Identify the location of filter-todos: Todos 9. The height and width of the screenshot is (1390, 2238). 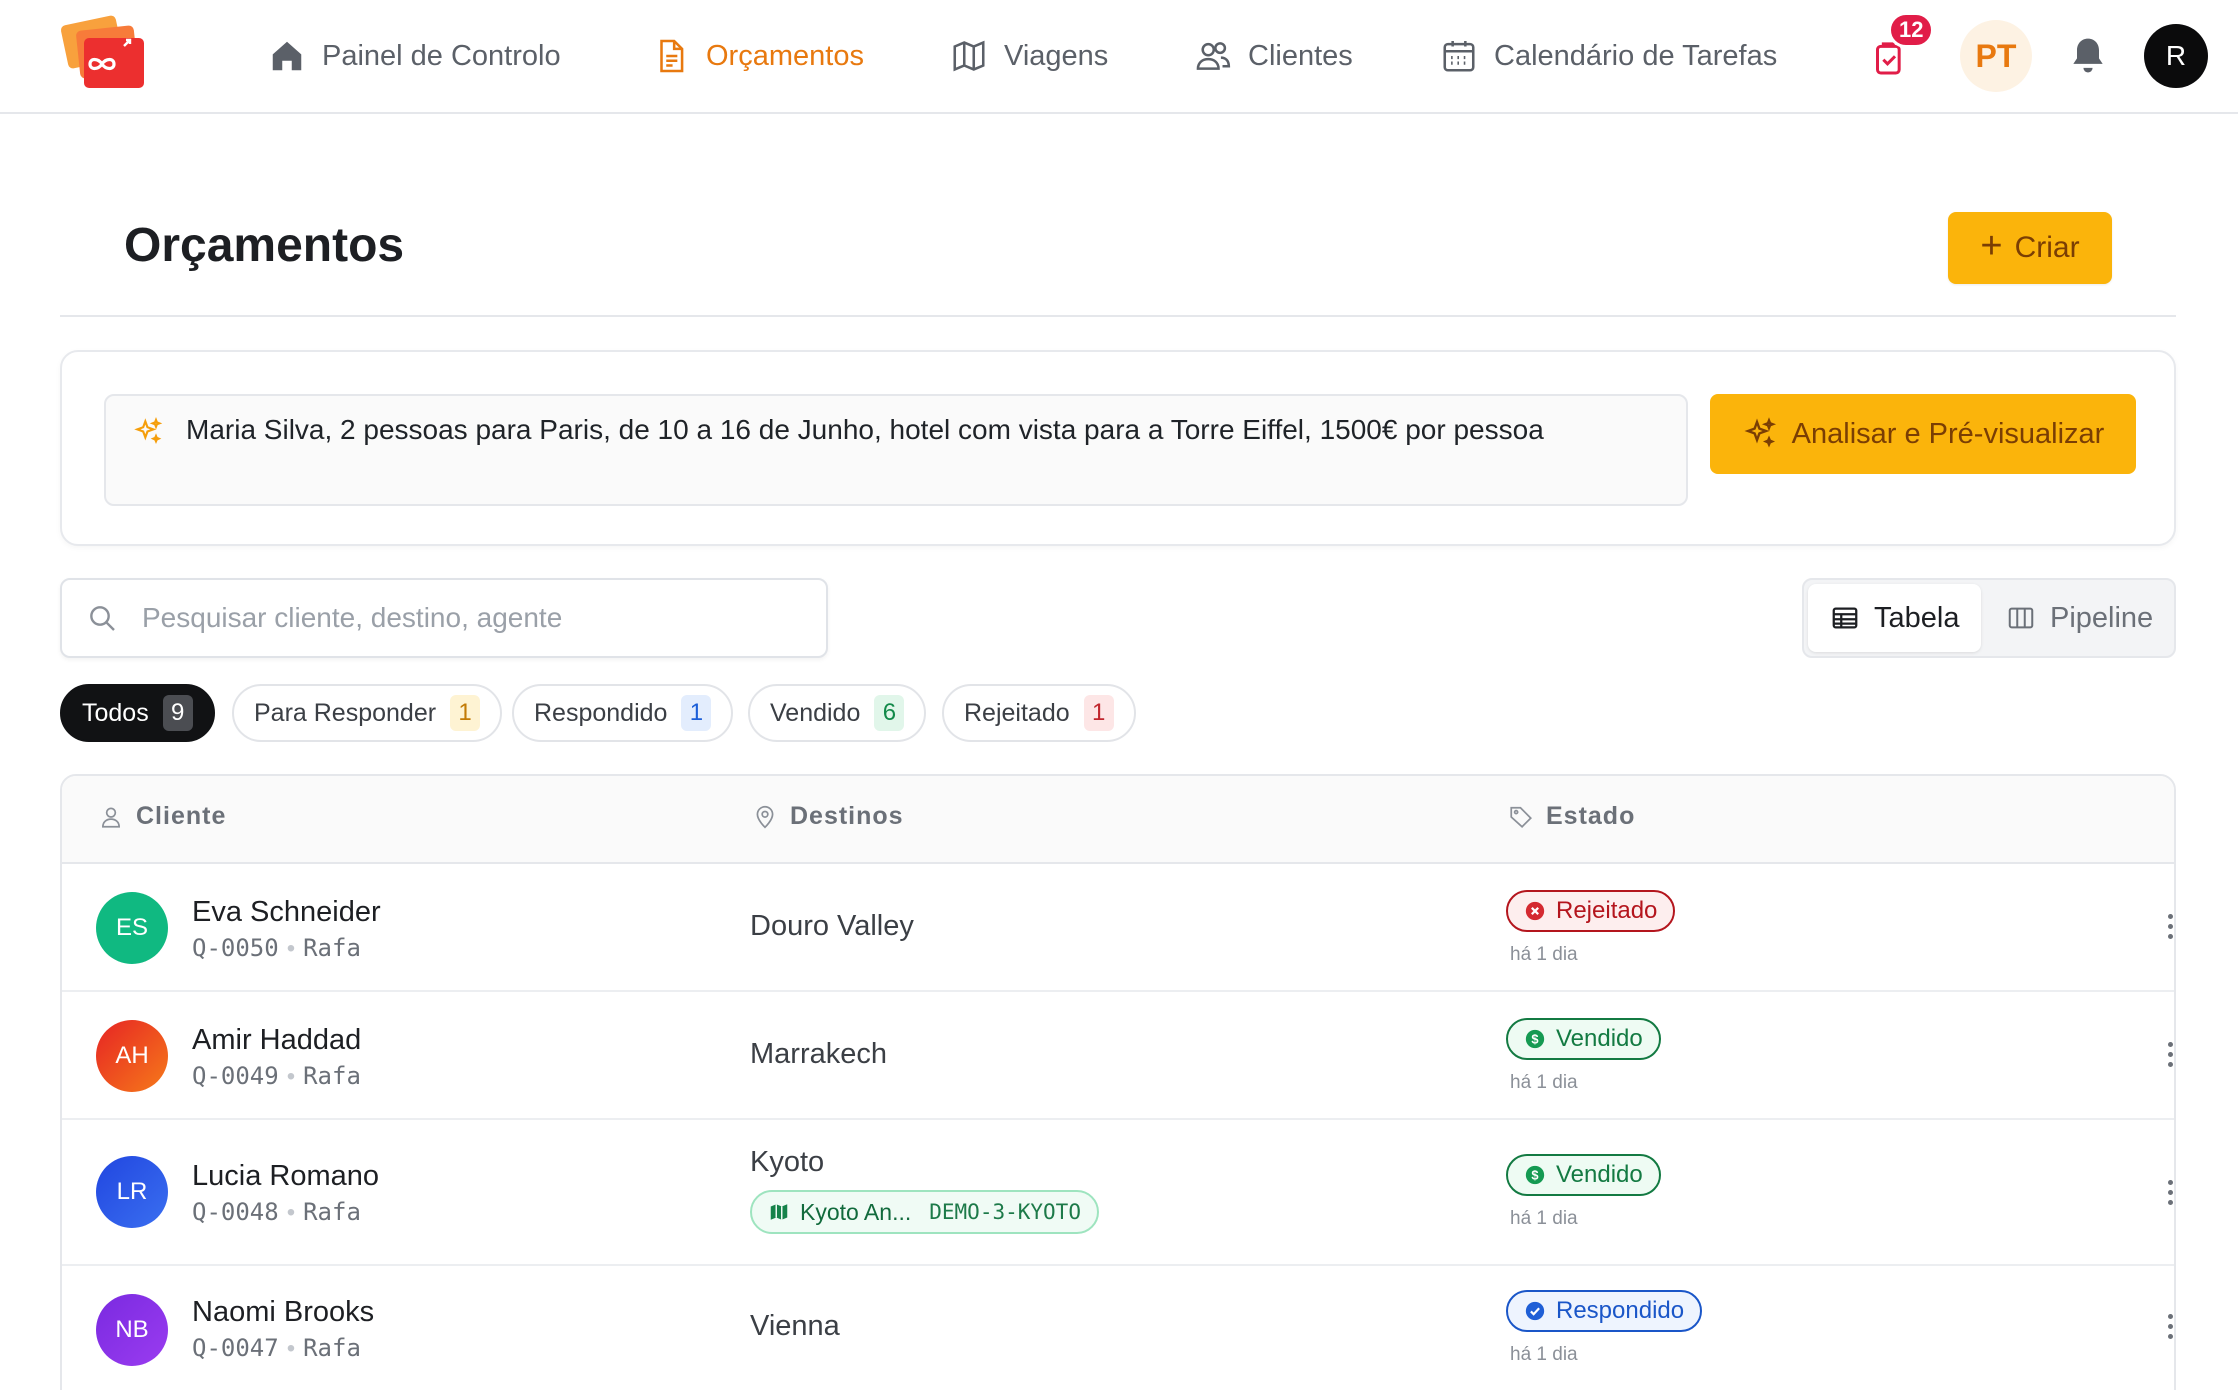
(137, 713).